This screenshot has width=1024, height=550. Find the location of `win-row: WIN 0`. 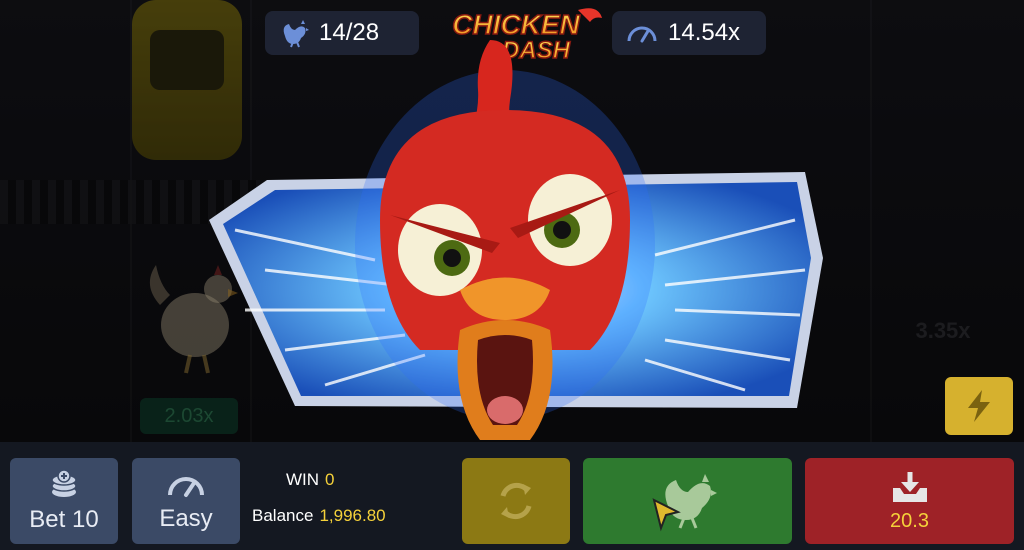

win-row: WIN 0 is located at coordinates (352, 480).